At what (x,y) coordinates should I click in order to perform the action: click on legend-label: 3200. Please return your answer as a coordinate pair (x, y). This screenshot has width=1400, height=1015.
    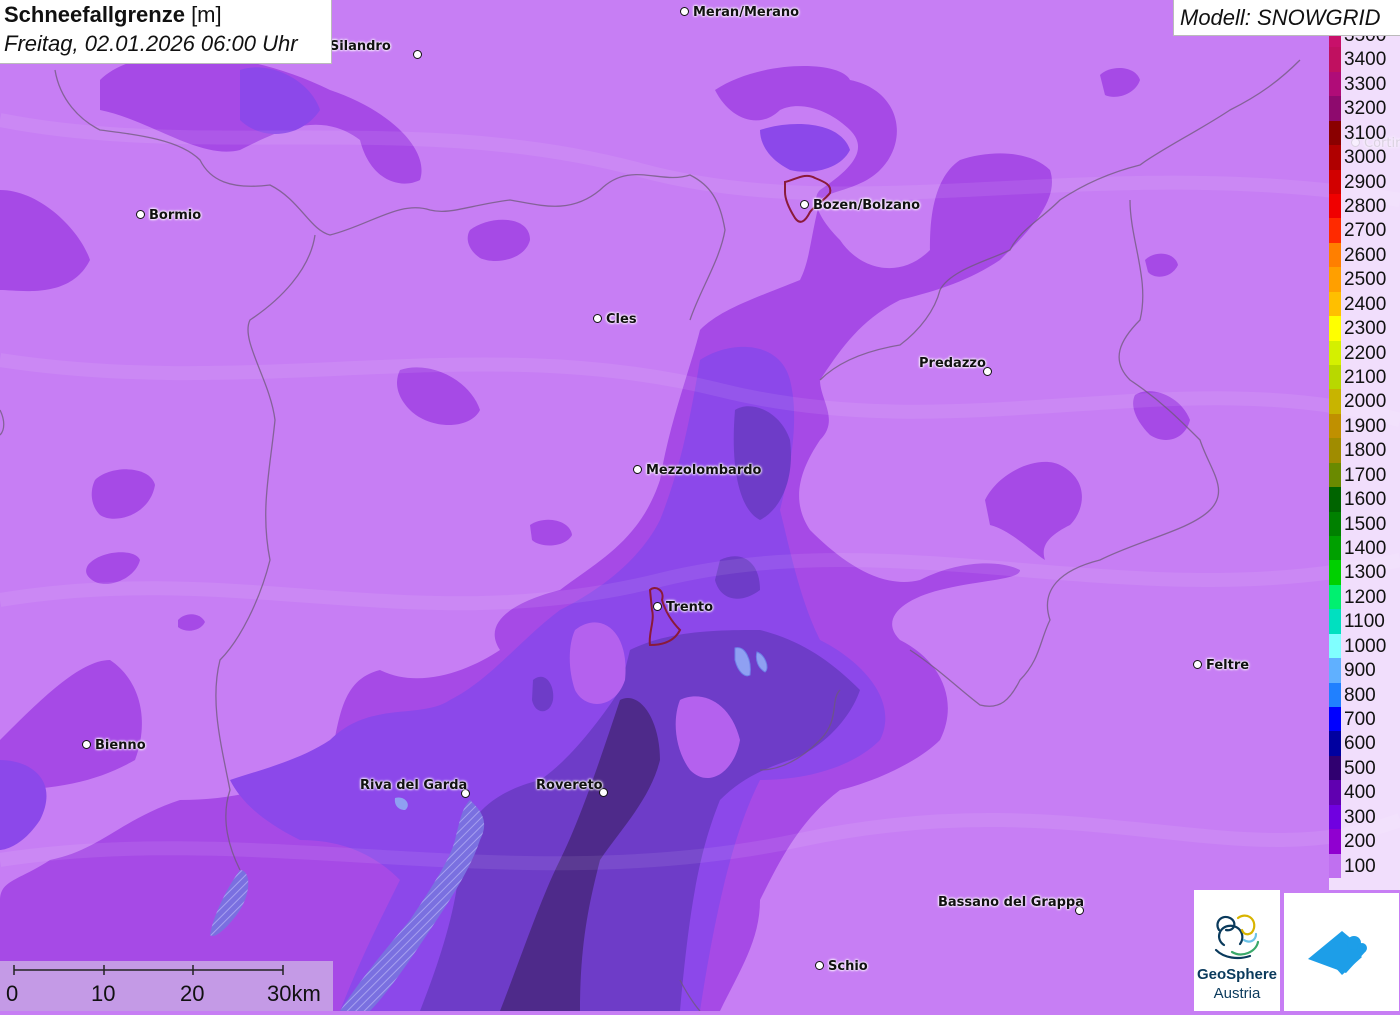
    Looking at the image, I should click on (1365, 109).